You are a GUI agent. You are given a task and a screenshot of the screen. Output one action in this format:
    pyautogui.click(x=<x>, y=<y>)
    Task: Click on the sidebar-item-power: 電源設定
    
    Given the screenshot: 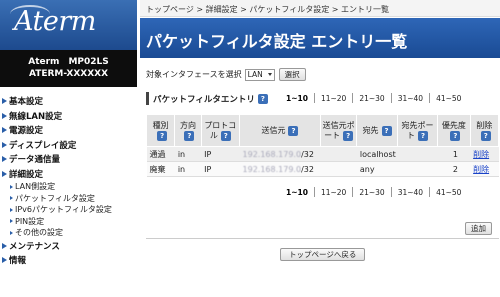 What is the action you would take?
    pyautogui.click(x=68, y=130)
    